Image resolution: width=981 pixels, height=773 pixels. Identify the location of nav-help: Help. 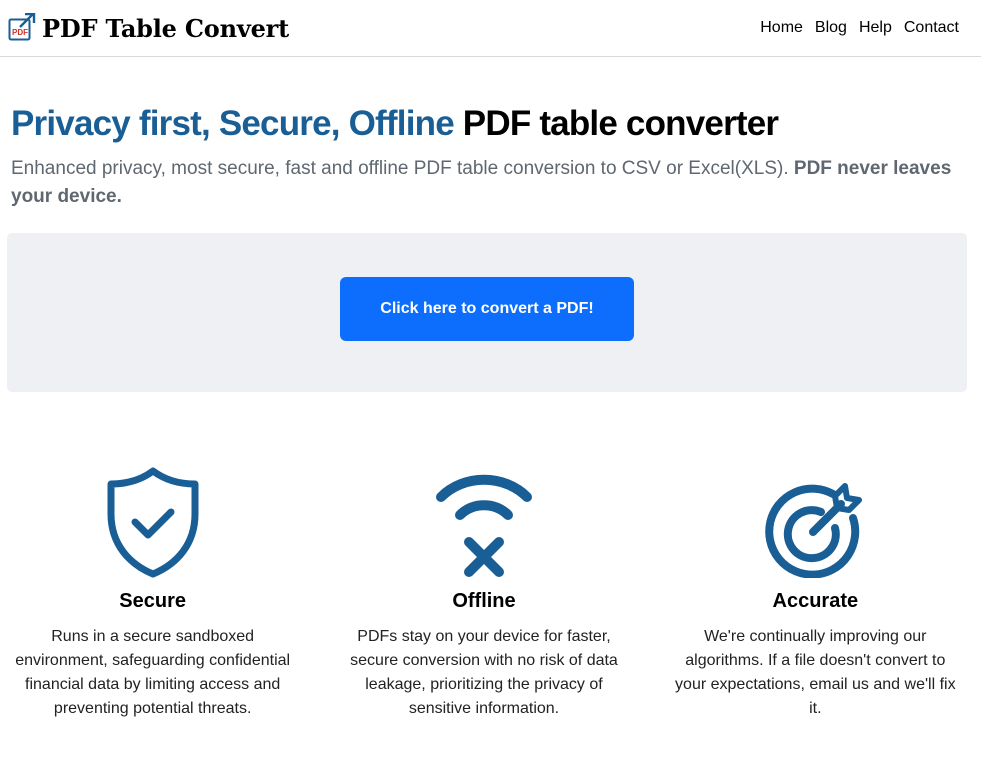
(875, 28).